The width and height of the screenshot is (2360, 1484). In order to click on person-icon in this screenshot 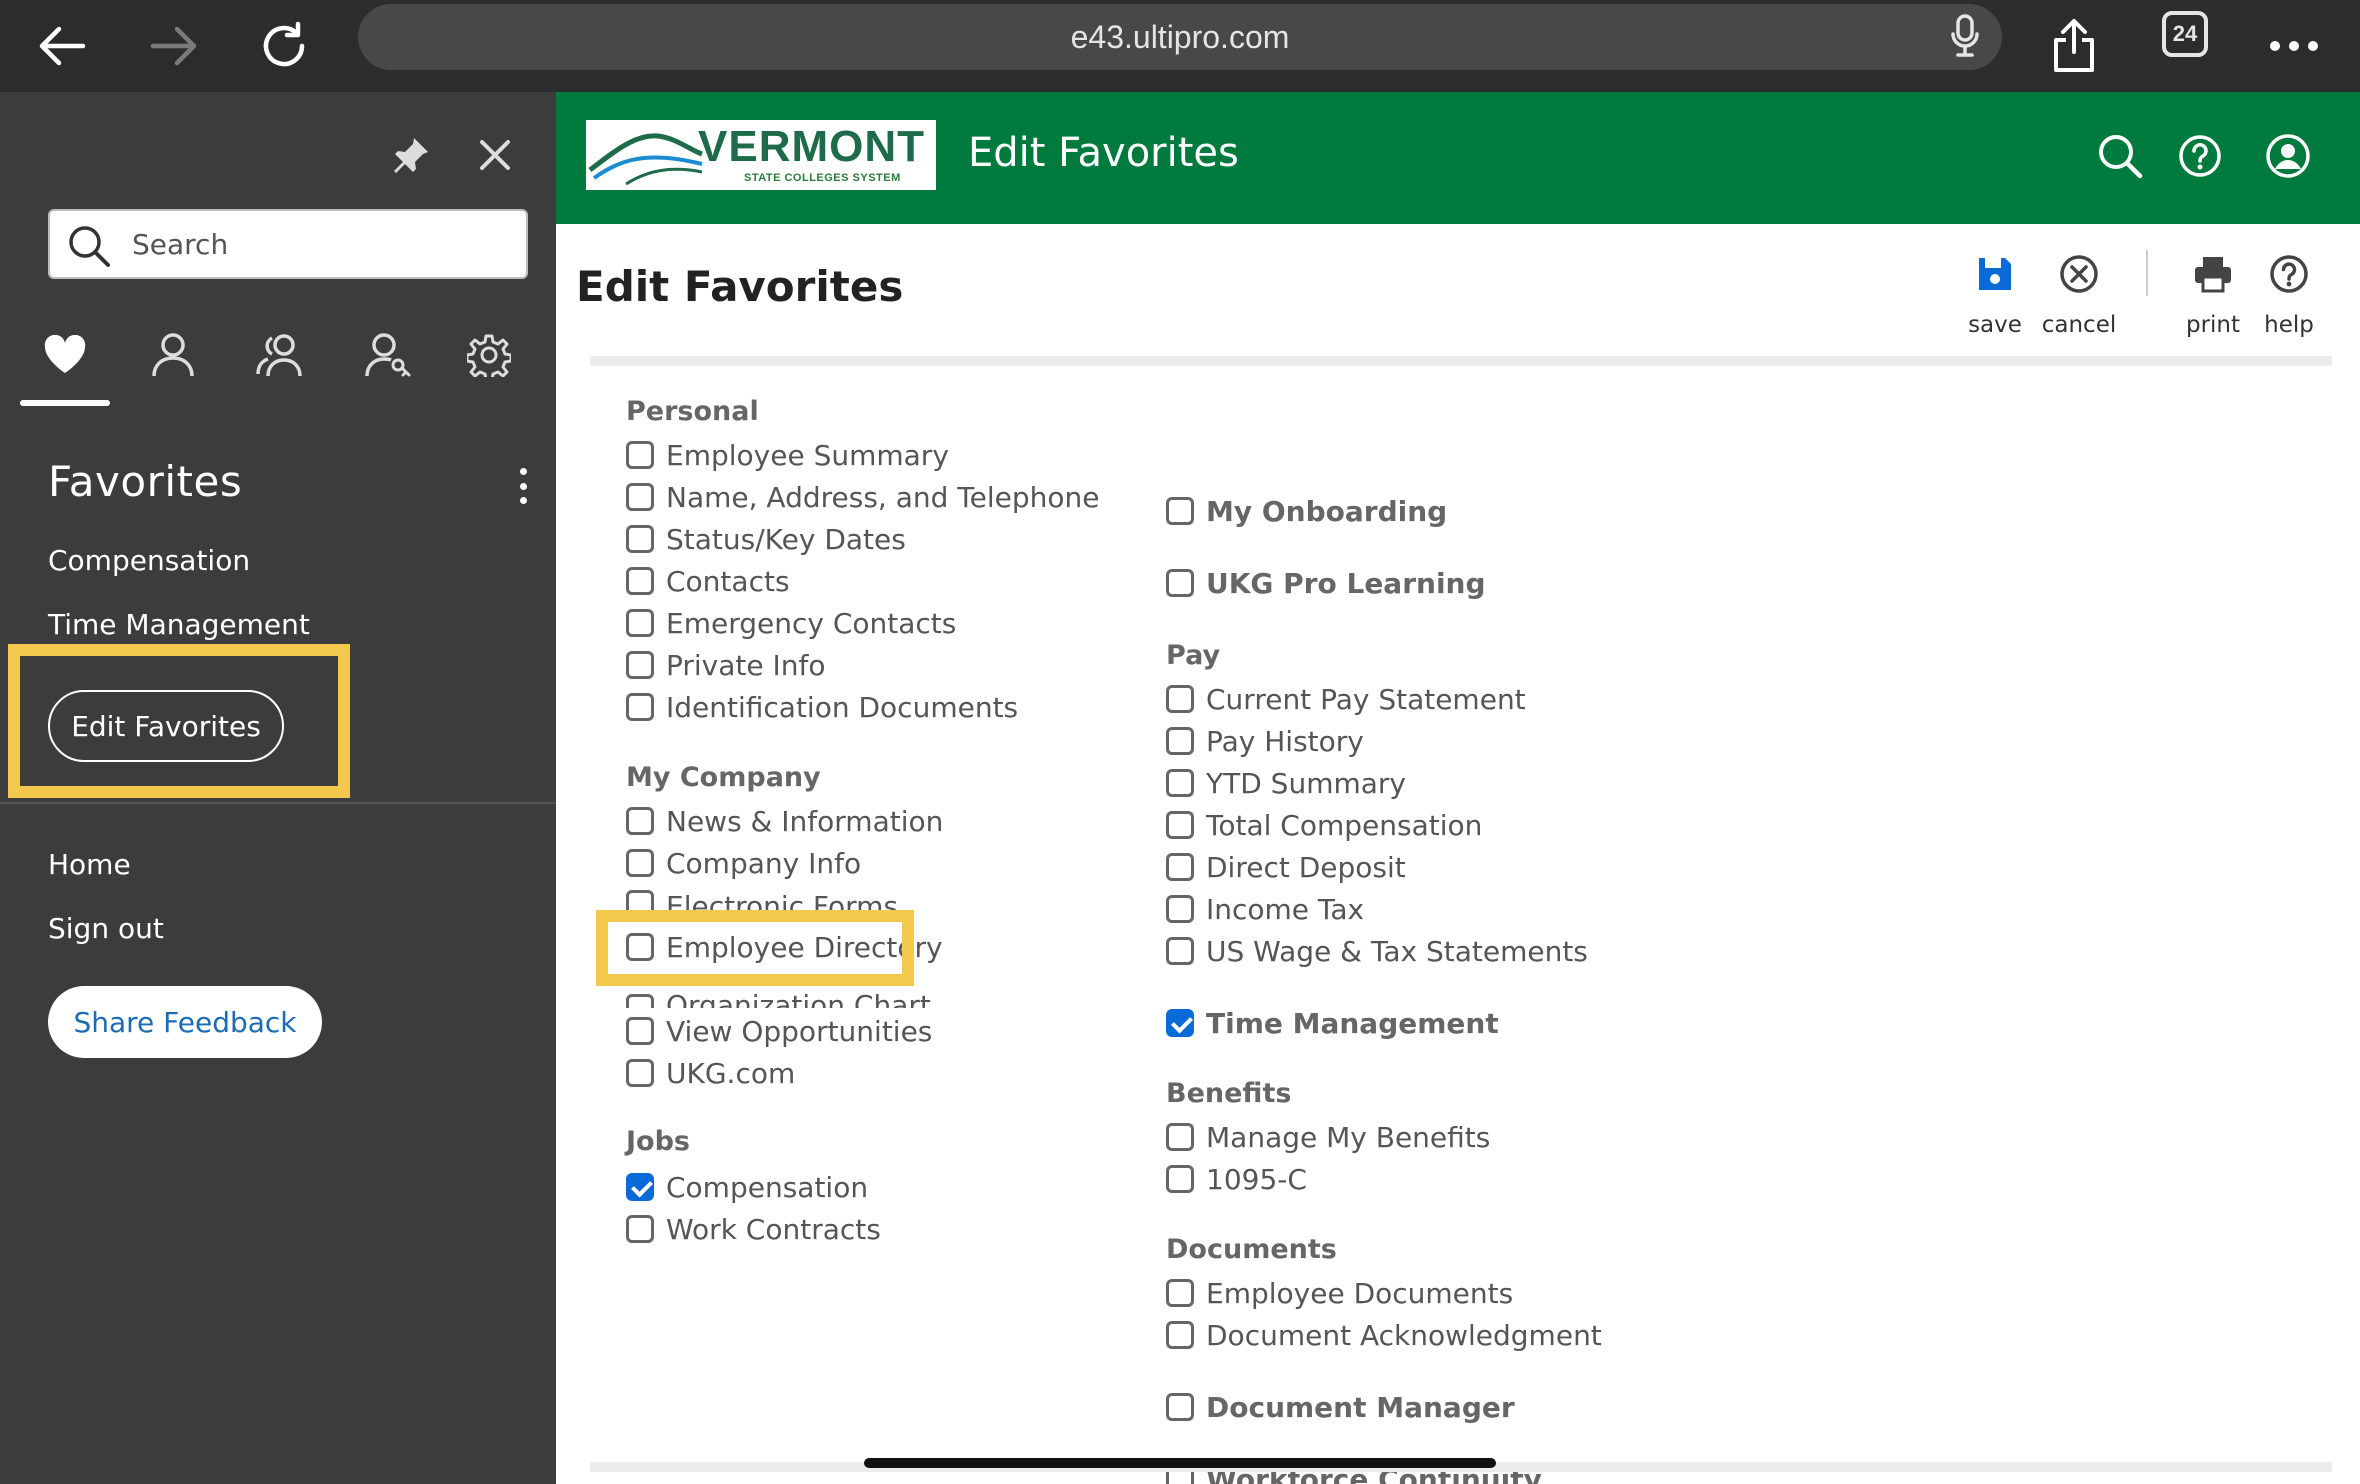, I will do `click(173, 355)`.